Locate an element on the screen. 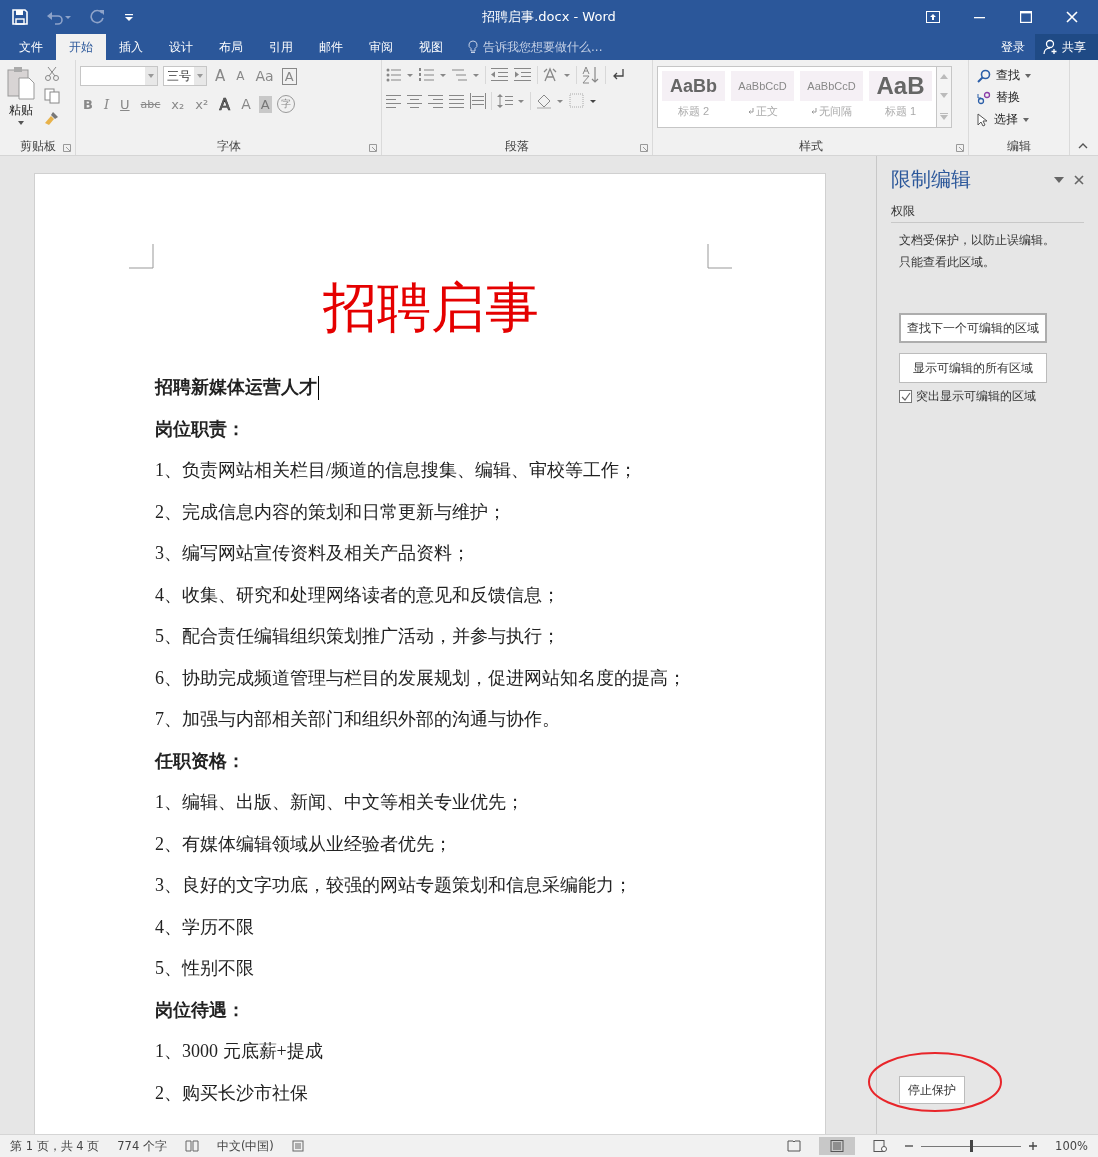  pane-message: 只能查看此区域。 is located at coordinates (947, 262).